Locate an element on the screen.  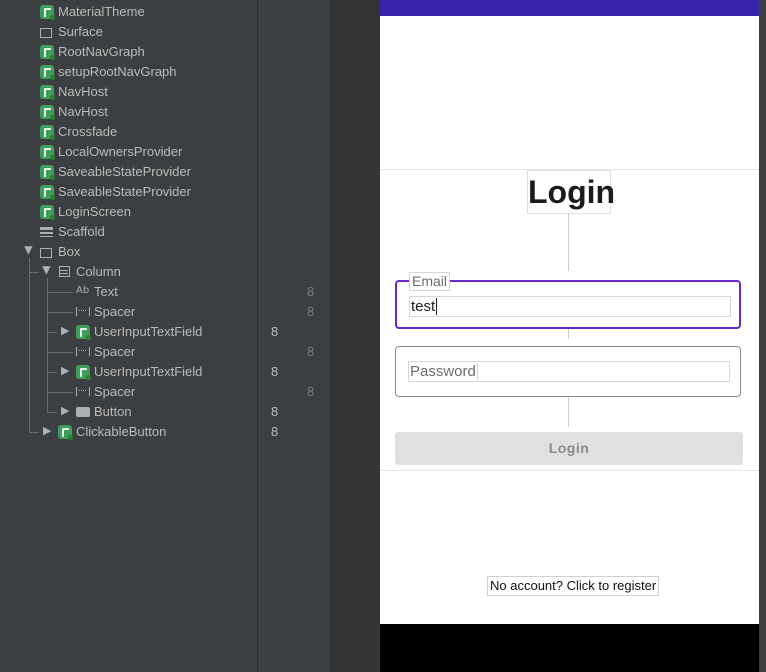
tree-row-label: Text is located at coordinates (106, 291).